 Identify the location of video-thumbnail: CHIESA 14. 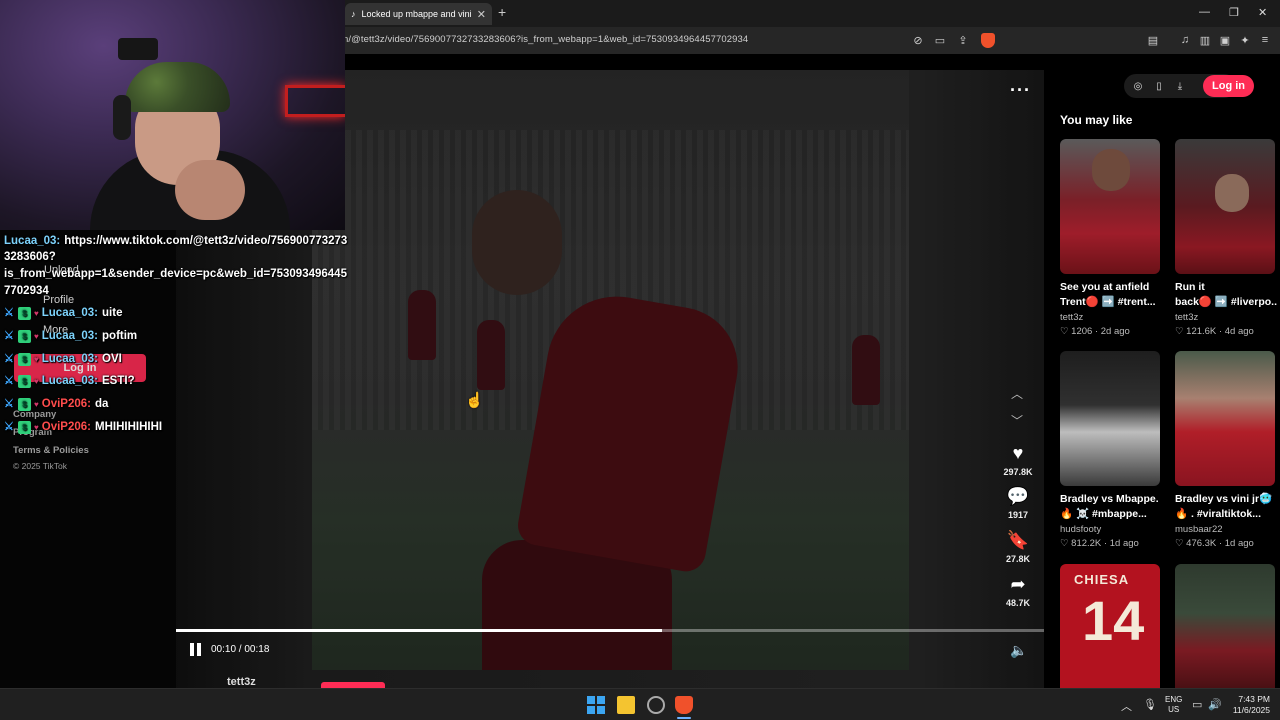
(1110, 626).